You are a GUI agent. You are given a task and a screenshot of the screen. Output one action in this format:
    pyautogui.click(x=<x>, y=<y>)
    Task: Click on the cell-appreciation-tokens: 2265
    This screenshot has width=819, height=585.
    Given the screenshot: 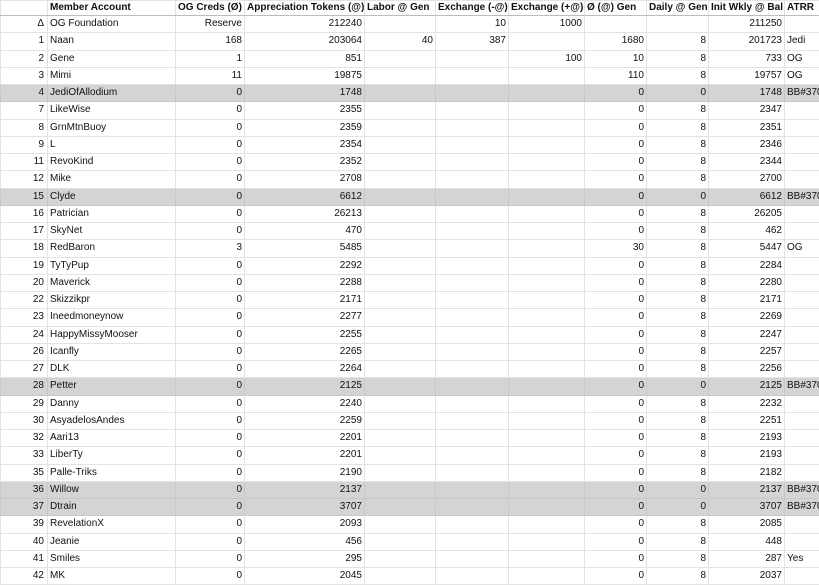 What is the action you would take?
    pyautogui.click(x=305, y=351)
    